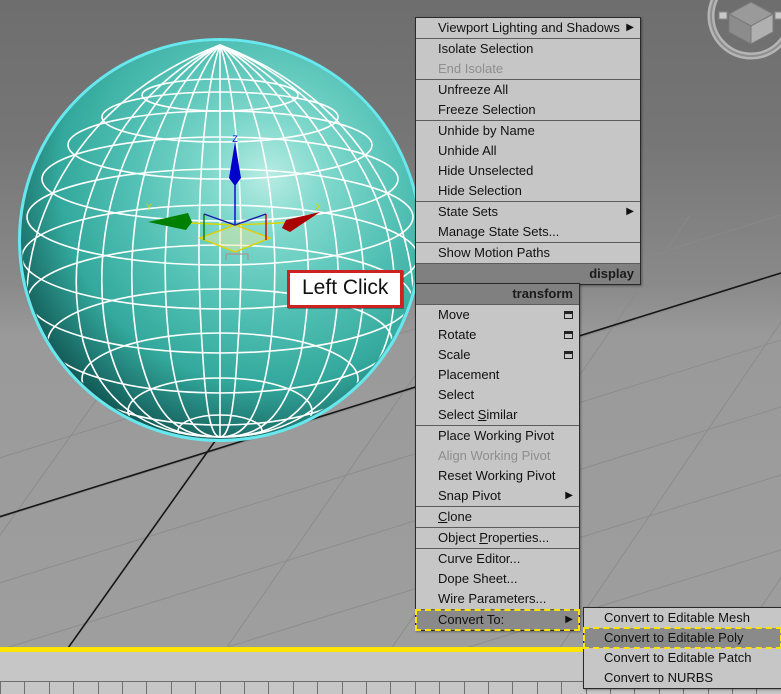 This screenshot has height=694, width=781. Describe the element at coordinates (486, 130) in the screenshot. I see `menu-item-label: Unhide by Name` at that location.